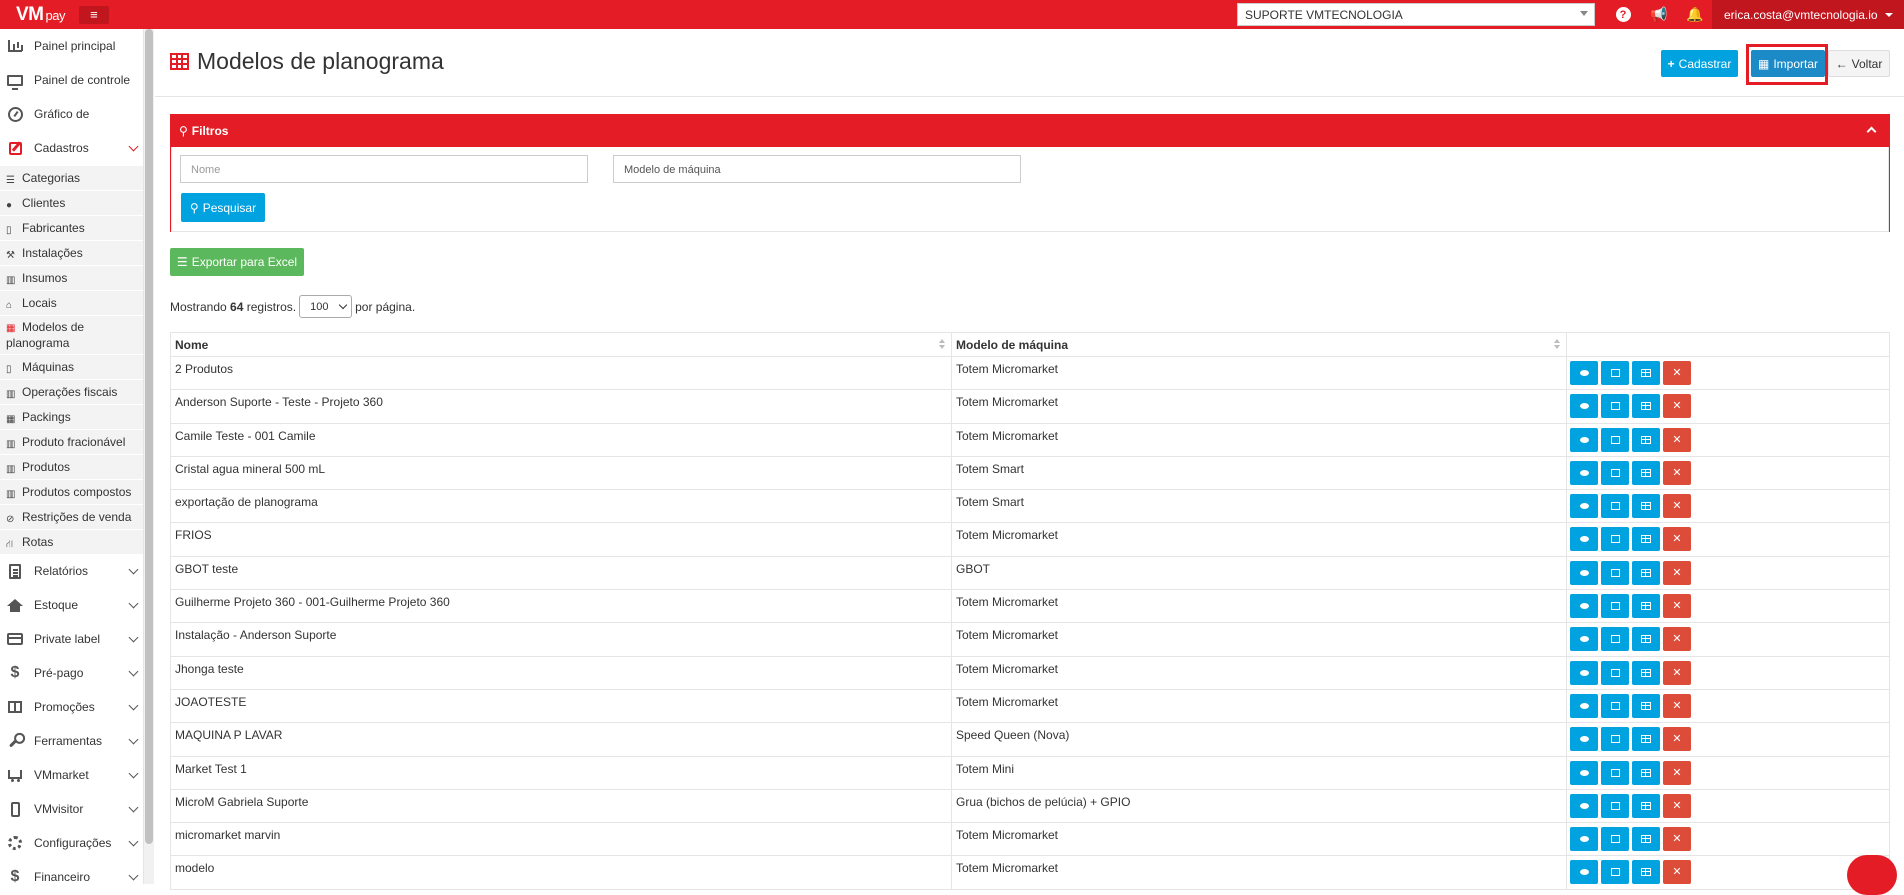  Describe the element at coordinates (71, 252) in the screenshot. I see `sidebar-subitem-instalacoes: ⚒ Instalações` at that location.